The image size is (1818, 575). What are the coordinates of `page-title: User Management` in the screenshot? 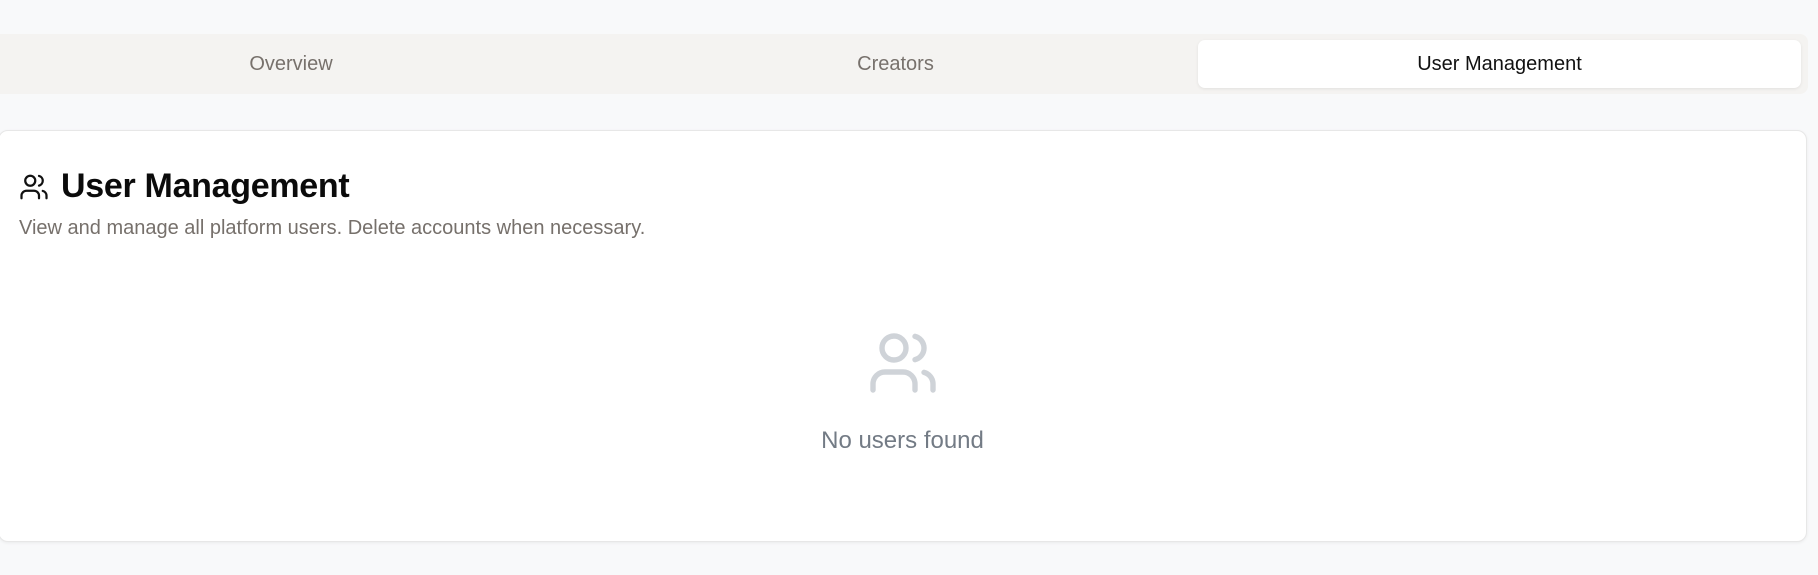 It's located at (205, 186).